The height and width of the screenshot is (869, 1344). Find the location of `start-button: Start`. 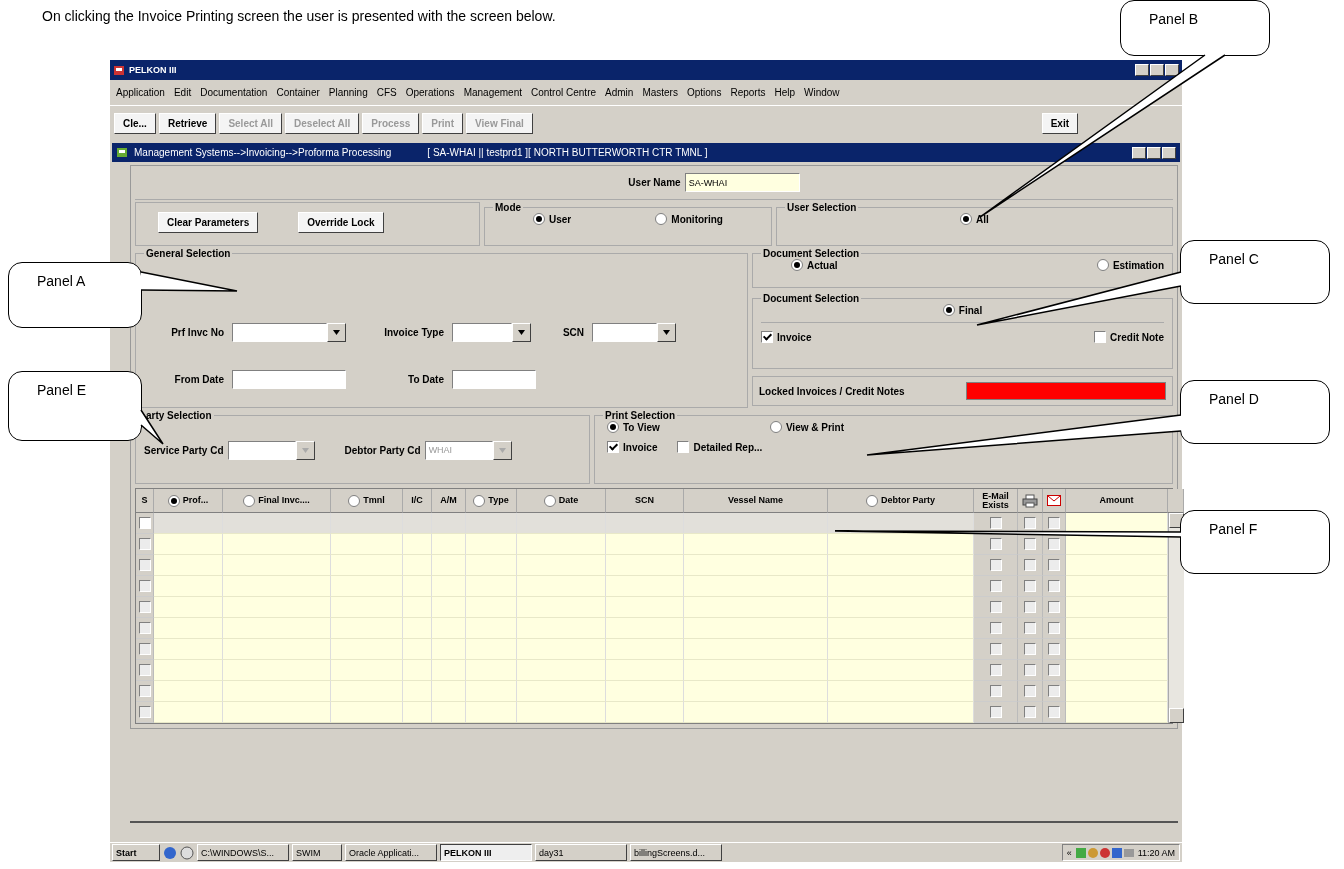

start-button: Start is located at coordinates (136, 852).